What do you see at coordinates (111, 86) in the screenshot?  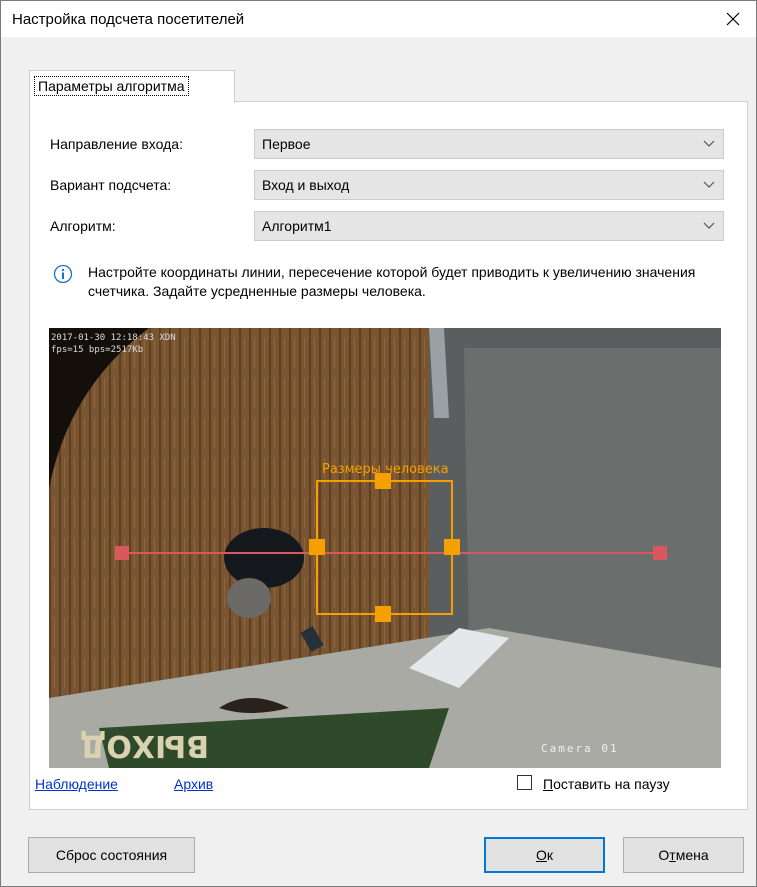 I see `tab-label: Параметры алгоритма` at bounding box center [111, 86].